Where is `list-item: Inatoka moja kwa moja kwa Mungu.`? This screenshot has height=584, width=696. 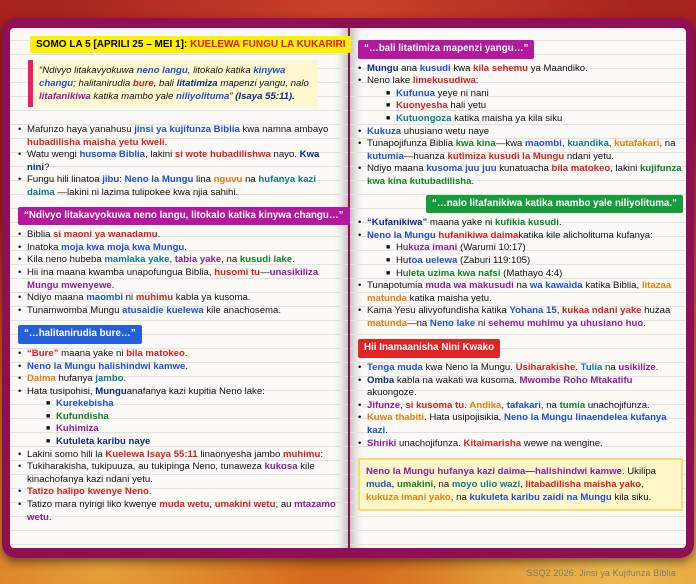 list-item: Inatoka moja kwa moja kwa Mungu. is located at coordinates (180, 248).